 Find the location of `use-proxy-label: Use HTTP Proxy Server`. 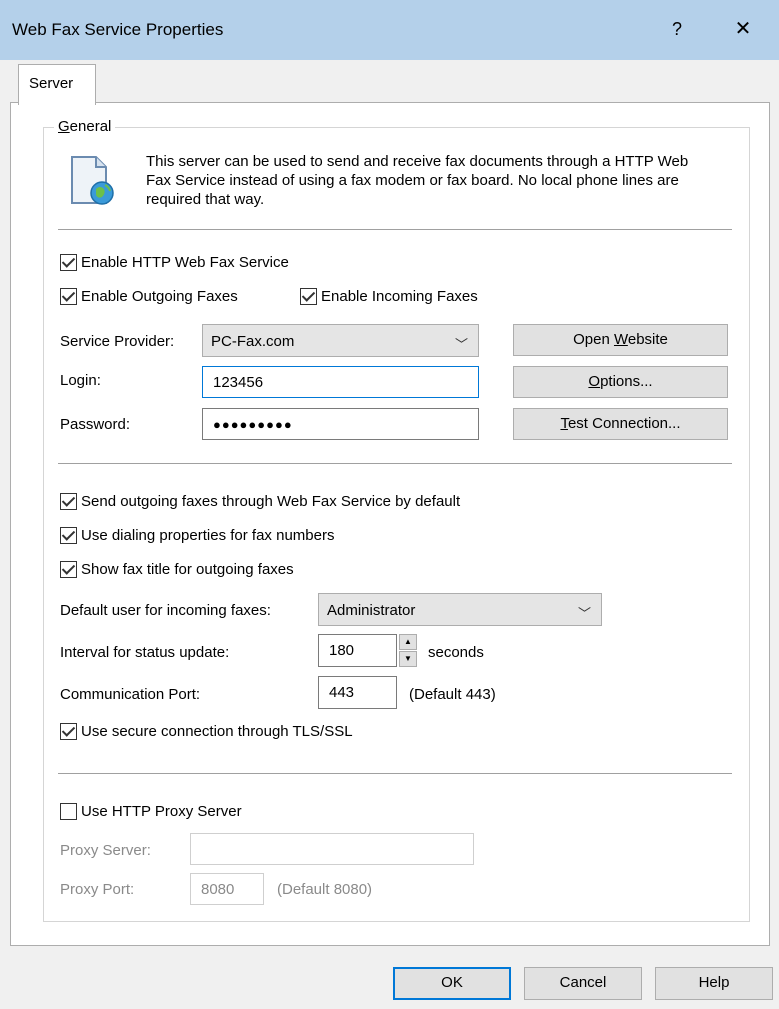

use-proxy-label: Use HTTP Proxy Server is located at coordinates (161, 811).